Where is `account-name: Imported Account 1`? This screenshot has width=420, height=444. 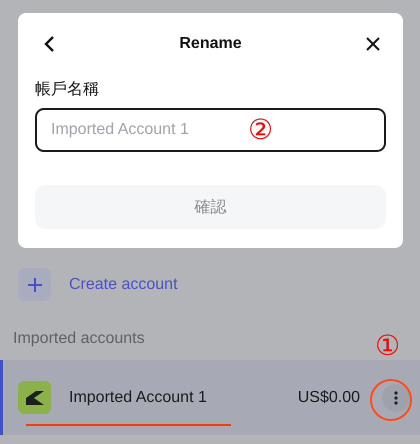 account-name: Imported Account 1 is located at coordinates (138, 397).